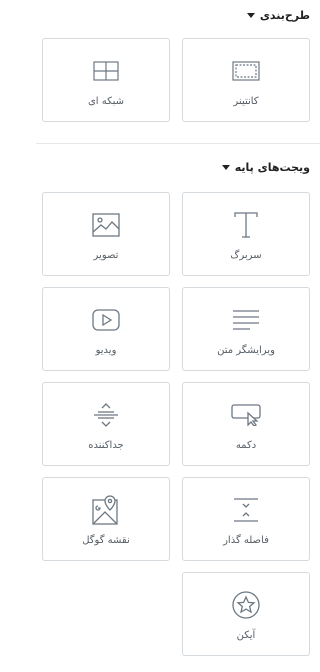 Image resolution: width=320 pixels, height=672 pixels. I want to click on widget-label: ویرایشگر متن, so click(246, 350).